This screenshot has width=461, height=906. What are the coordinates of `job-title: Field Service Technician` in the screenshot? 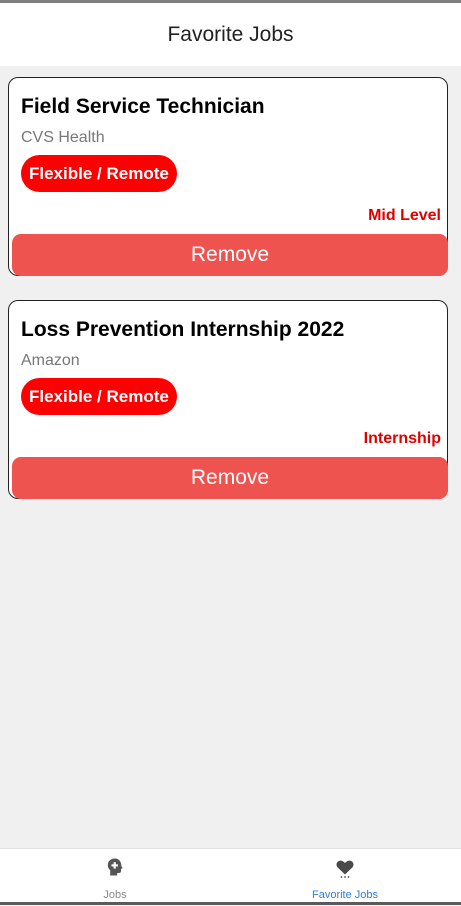 It's located at (143, 106).